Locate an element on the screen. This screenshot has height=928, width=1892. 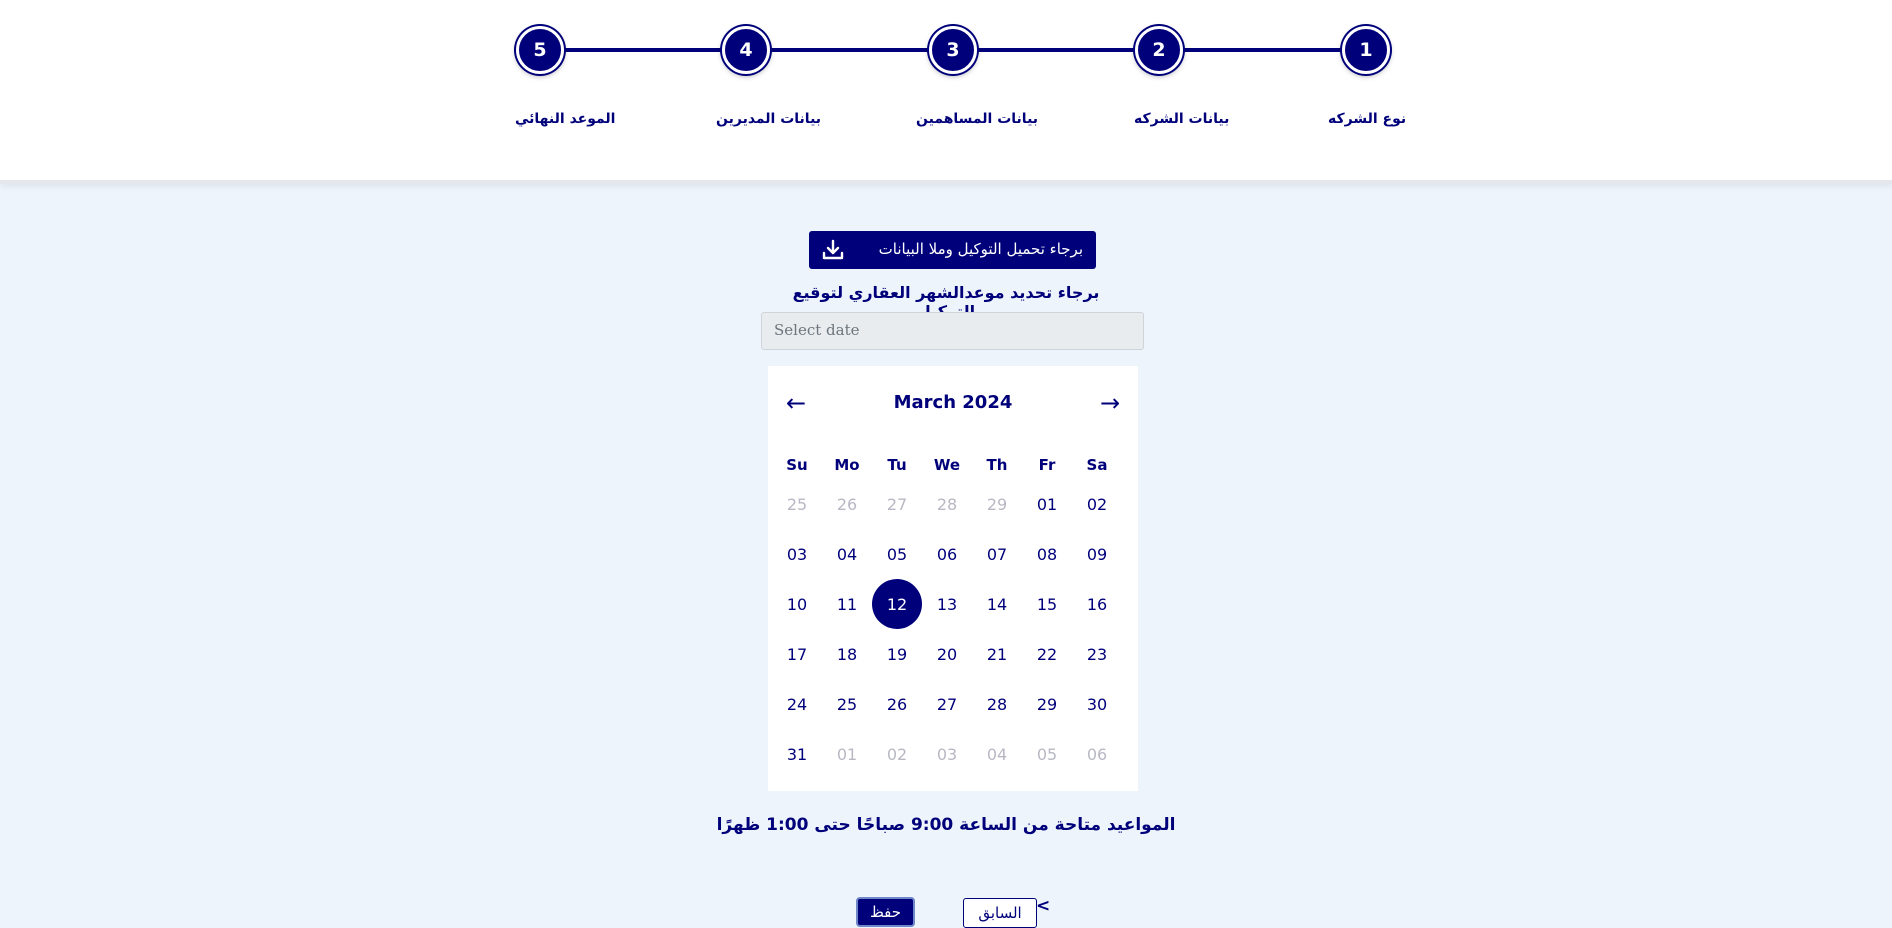
calendar-day: 07 is located at coordinates (997, 554).